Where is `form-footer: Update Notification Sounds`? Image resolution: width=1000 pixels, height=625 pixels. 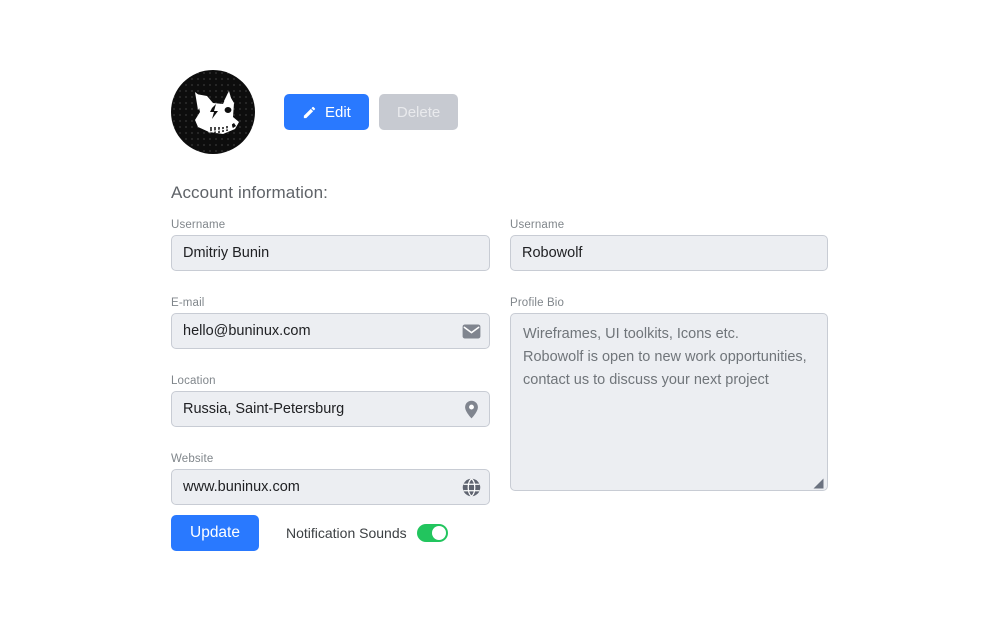 form-footer: Update Notification Sounds is located at coordinates (309, 533).